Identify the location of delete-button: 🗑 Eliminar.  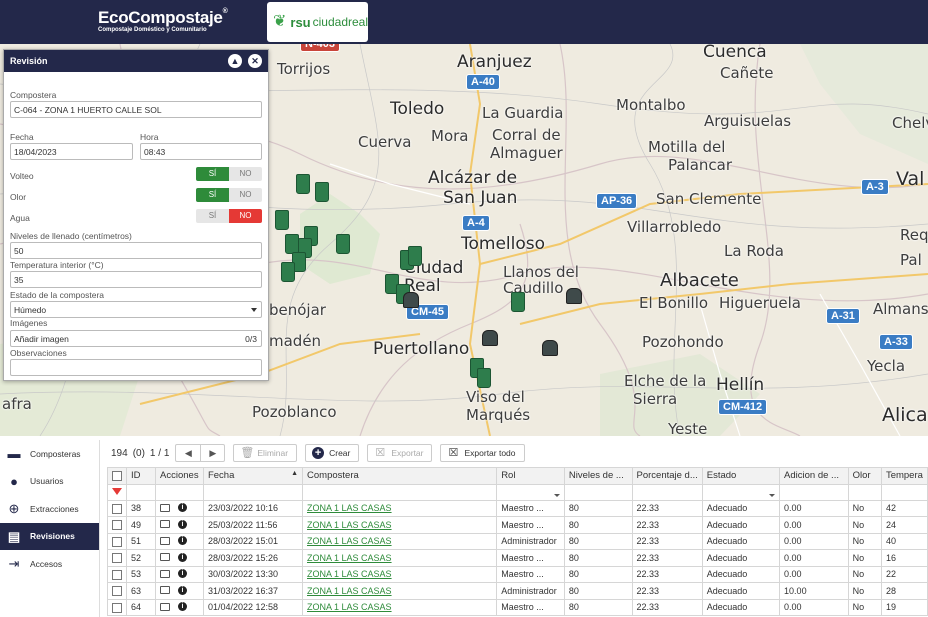
(265, 453).